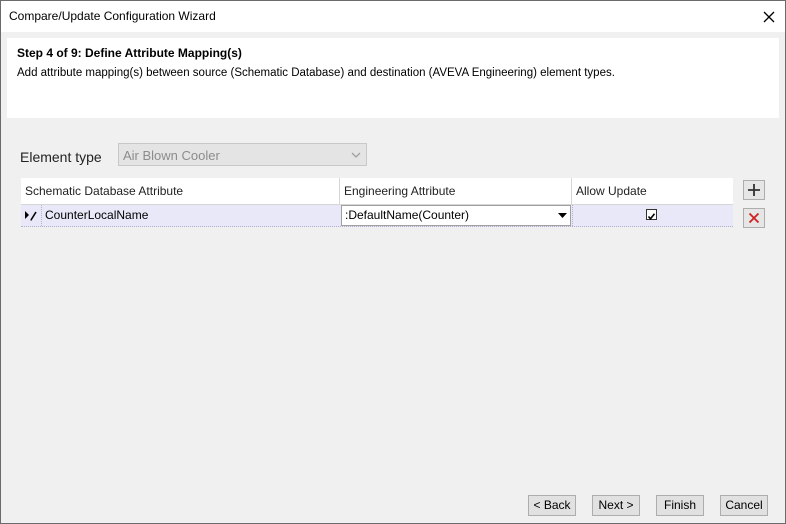 This screenshot has height=524, width=786. I want to click on table-row: CounterLocalName :DefaultName(Counter), so click(377, 216).